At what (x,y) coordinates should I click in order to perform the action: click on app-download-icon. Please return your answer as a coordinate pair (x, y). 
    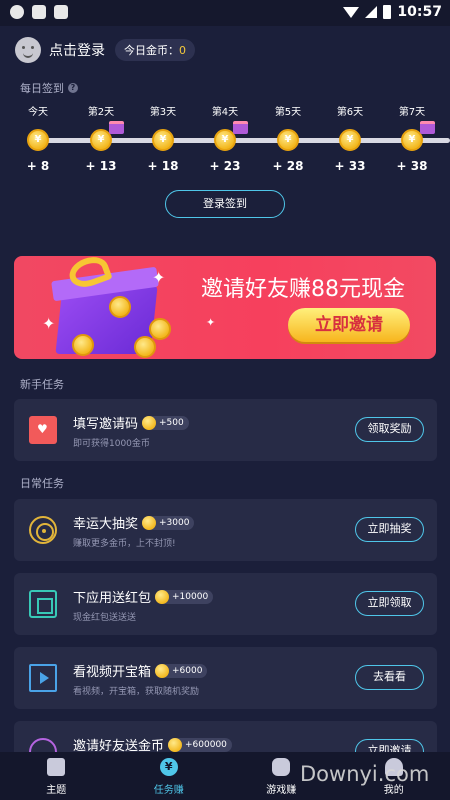
    Looking at the image, I should click on (43, 604).